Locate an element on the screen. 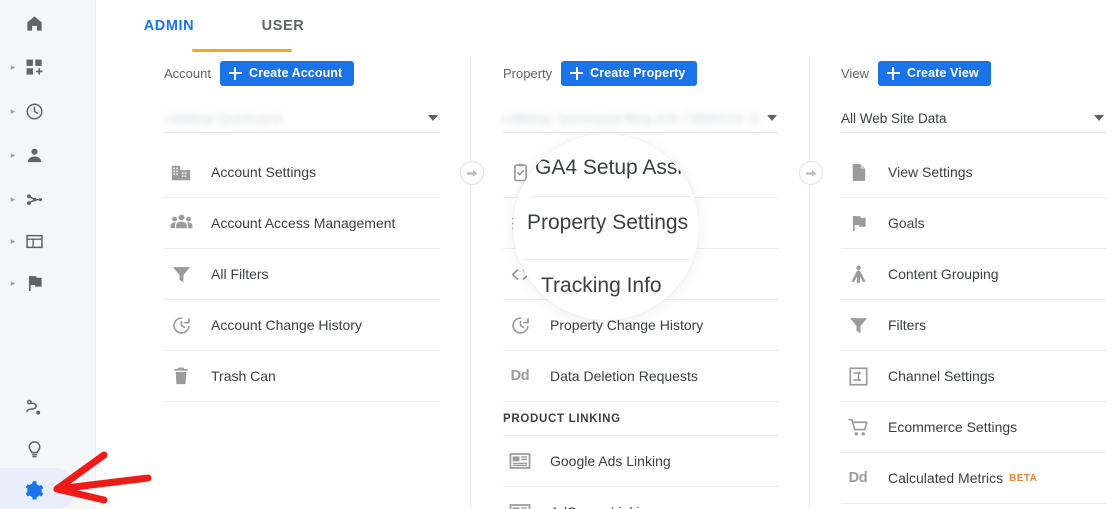  person-icon is located at coordinates (34, 155).